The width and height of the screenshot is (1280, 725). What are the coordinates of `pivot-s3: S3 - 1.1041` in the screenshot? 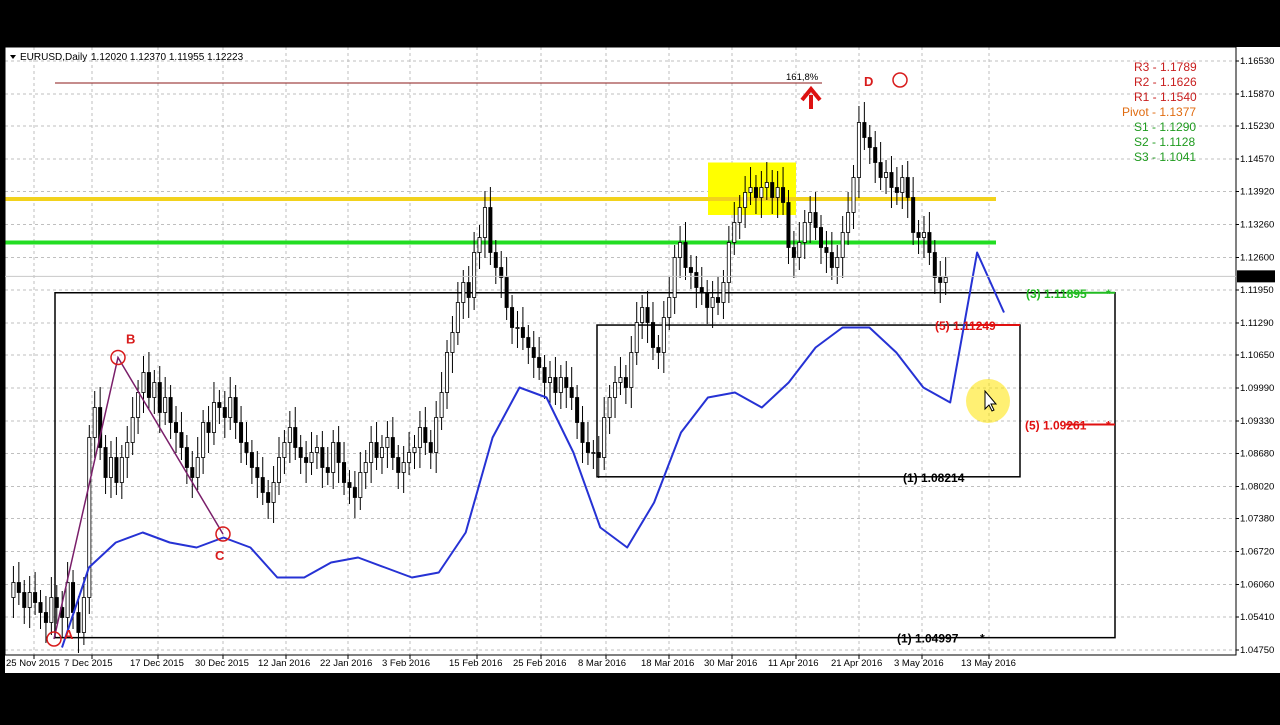 It's located at (1165, 157).